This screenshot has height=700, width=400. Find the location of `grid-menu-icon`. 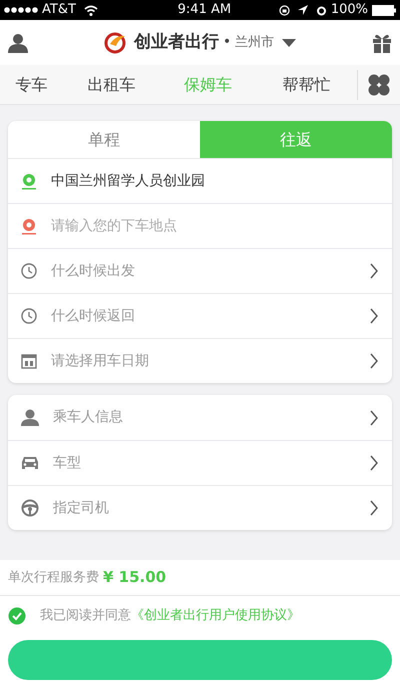

grid-menu-icon is located at coordinates (379, 85).